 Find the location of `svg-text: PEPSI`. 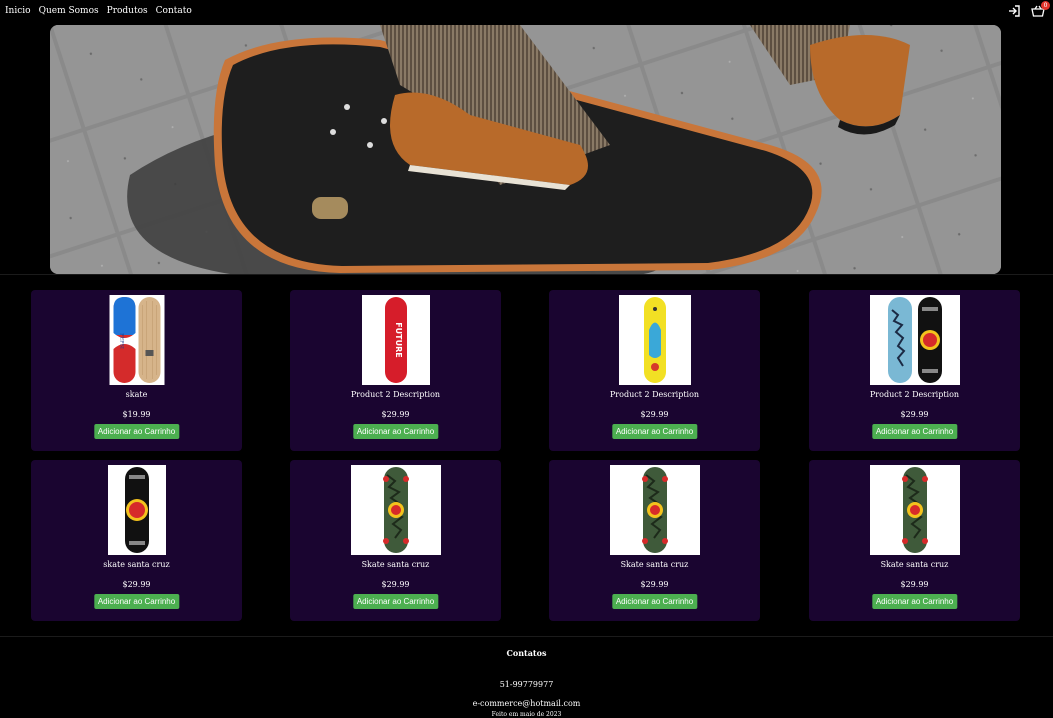

svg-text: PEPSI is located at coordinates (121, 341).